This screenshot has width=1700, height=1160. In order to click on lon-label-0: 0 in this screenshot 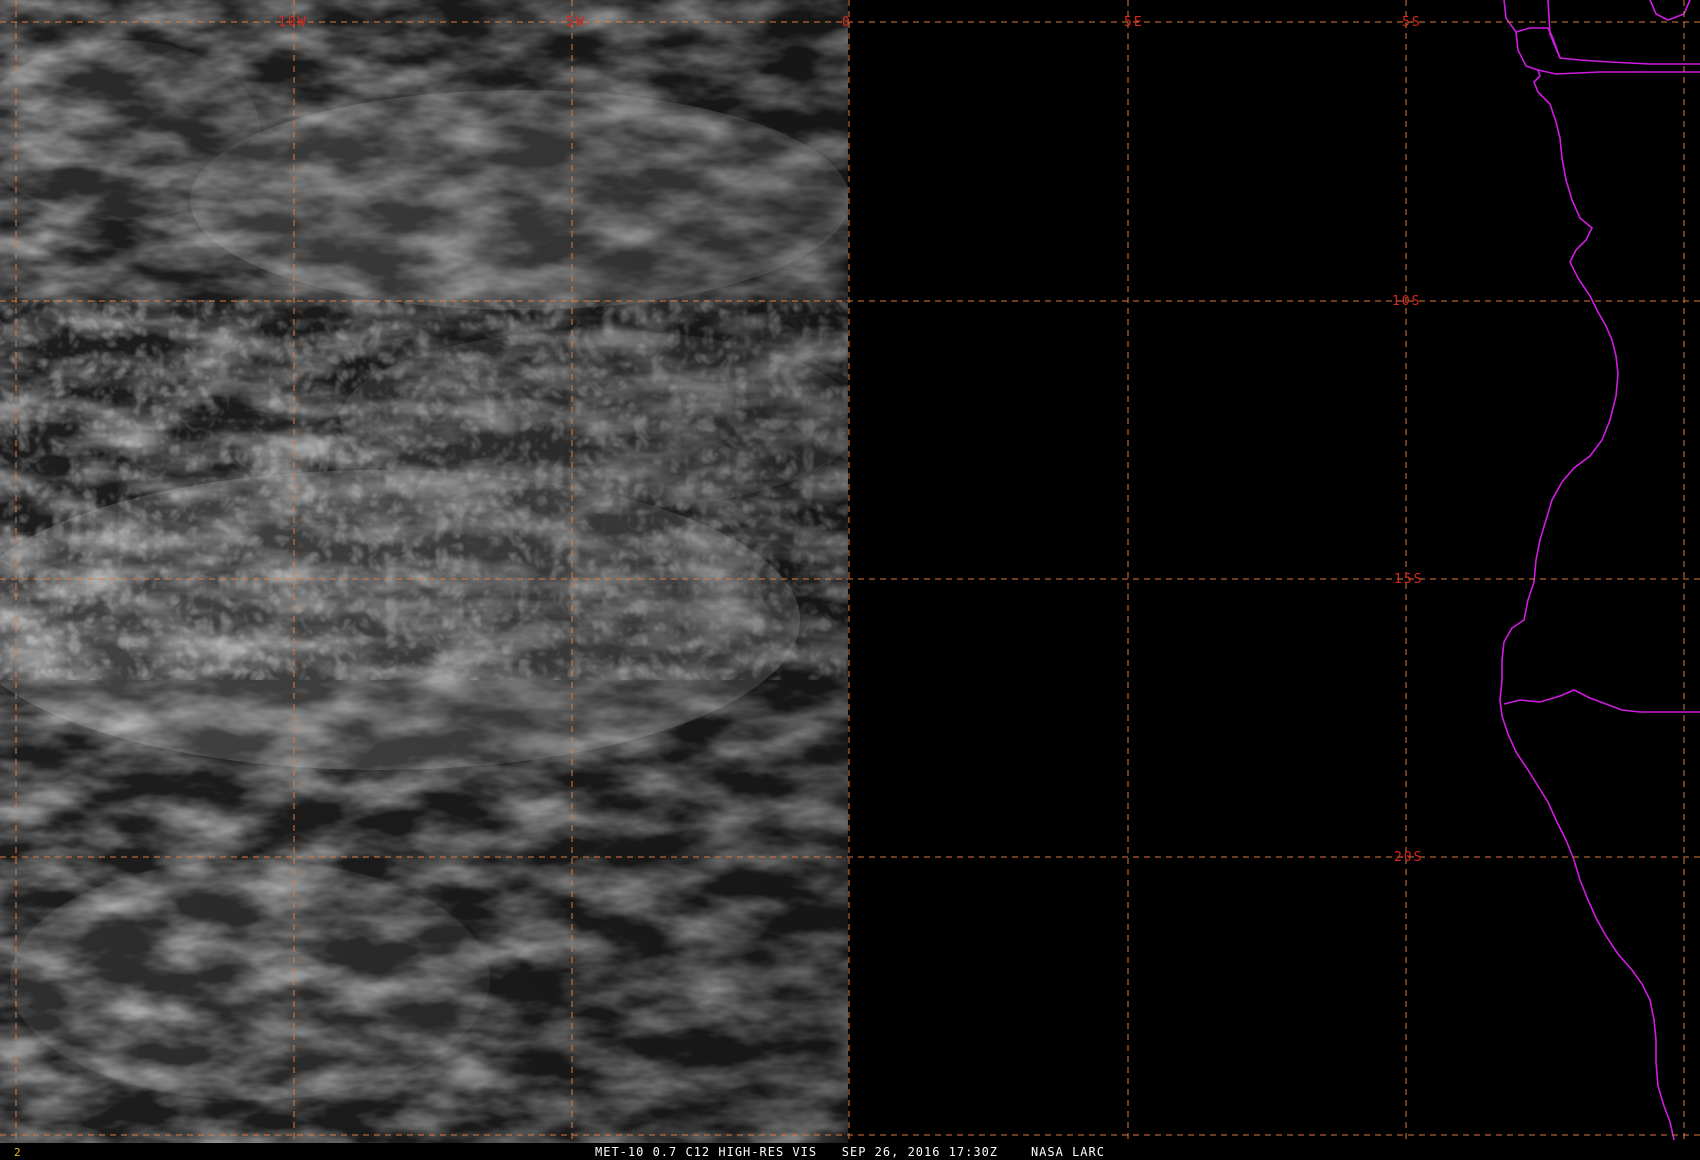, I will do `click(847, 22)`.